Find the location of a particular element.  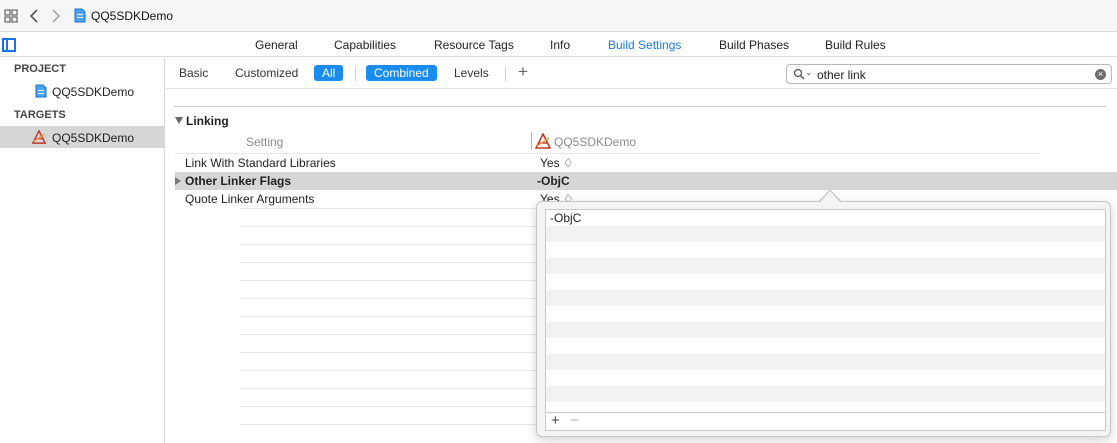

project-header: PROJECT is located at coordinates (40, 69).